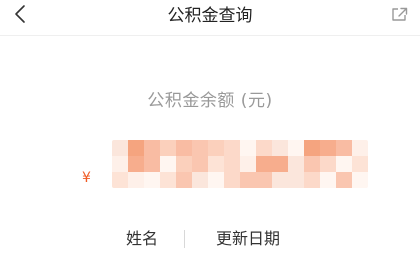  What do you see at coordinates (184, 239) in the screenshot?
I see `info-divider` at bounding box center [184, 239].